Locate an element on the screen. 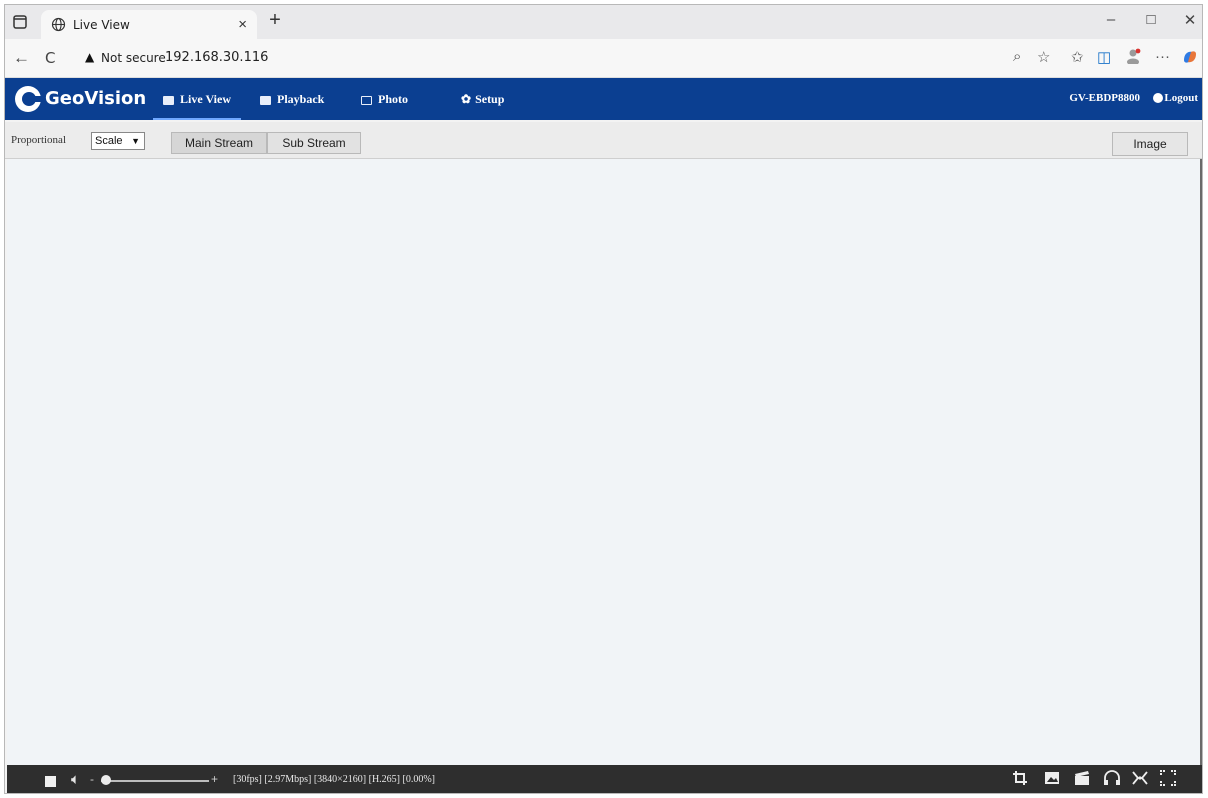  security-status: Not secure is located at coordinates (133, 58).